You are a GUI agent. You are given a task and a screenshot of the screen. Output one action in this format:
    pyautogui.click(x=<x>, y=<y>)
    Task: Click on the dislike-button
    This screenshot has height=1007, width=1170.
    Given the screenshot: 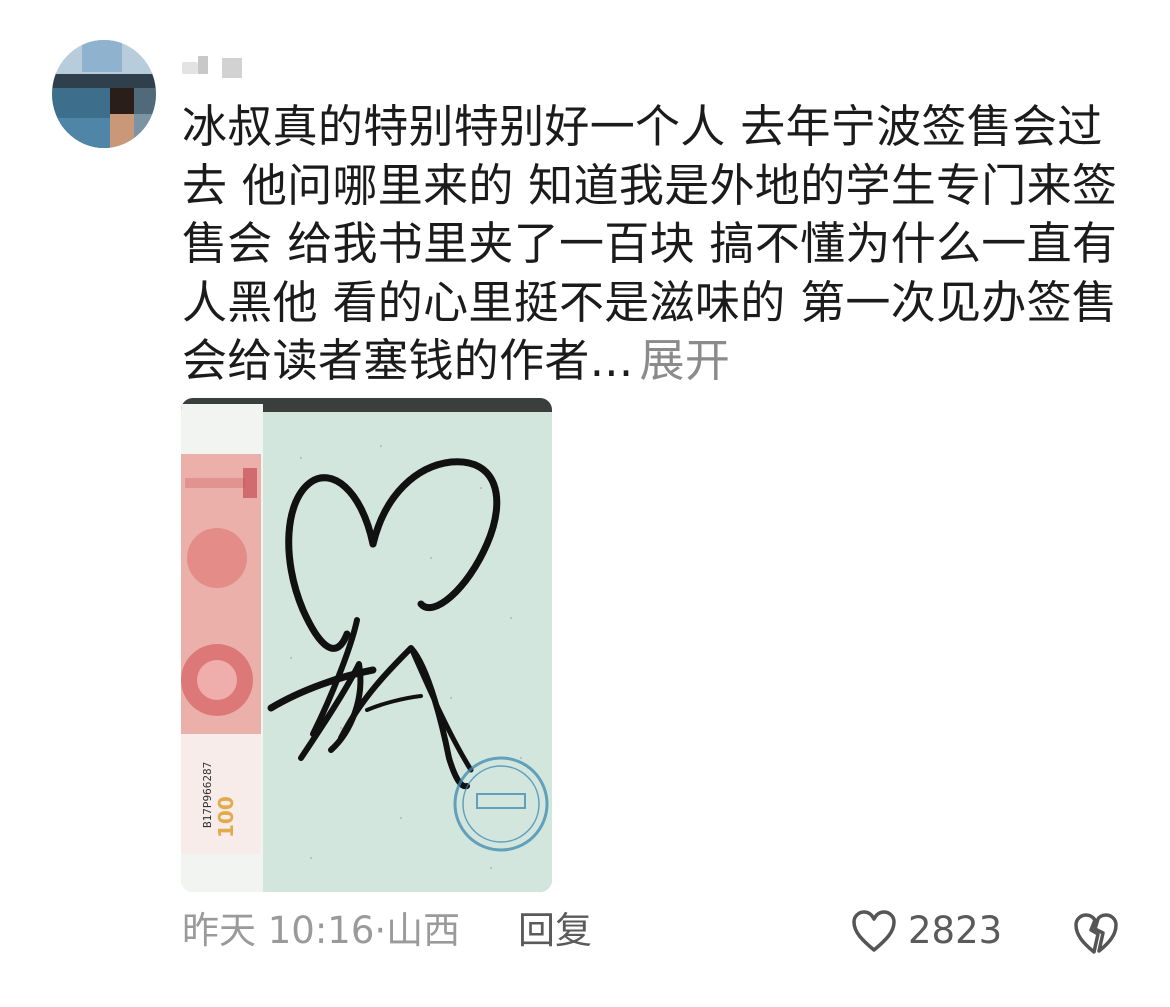 What is the action you would take?
    pyautogui.click(x=1096, y=933)
    